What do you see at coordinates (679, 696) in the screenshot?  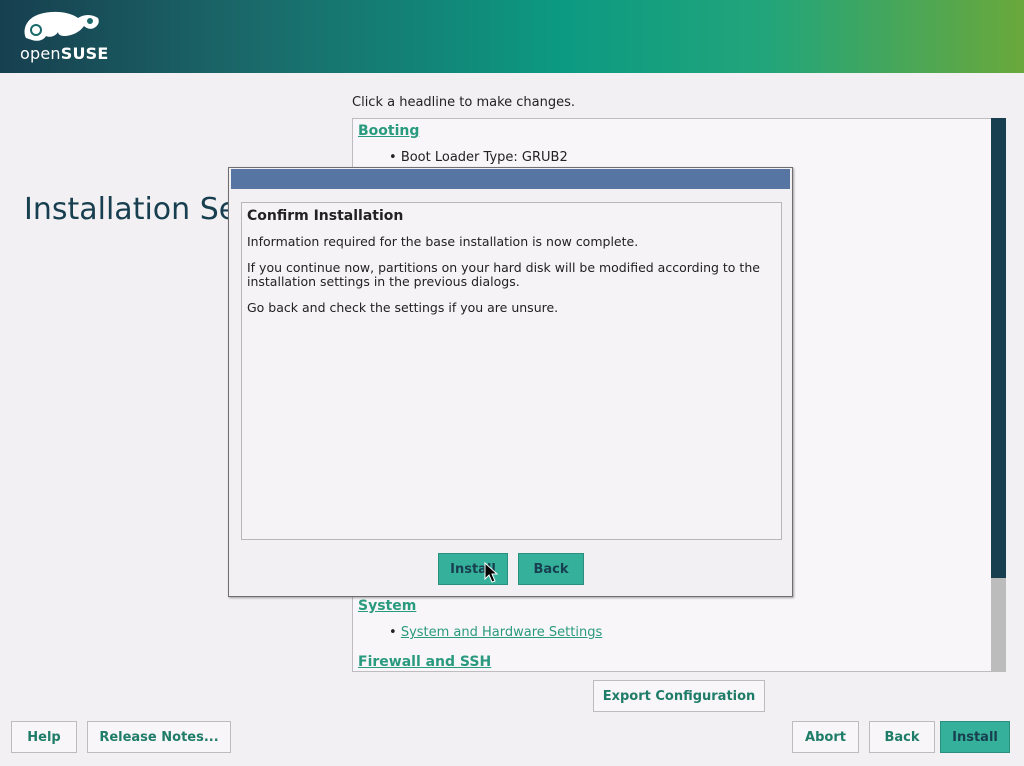 I see `export-configuration-button: Export Configuration` at bounding box center [679, 696].